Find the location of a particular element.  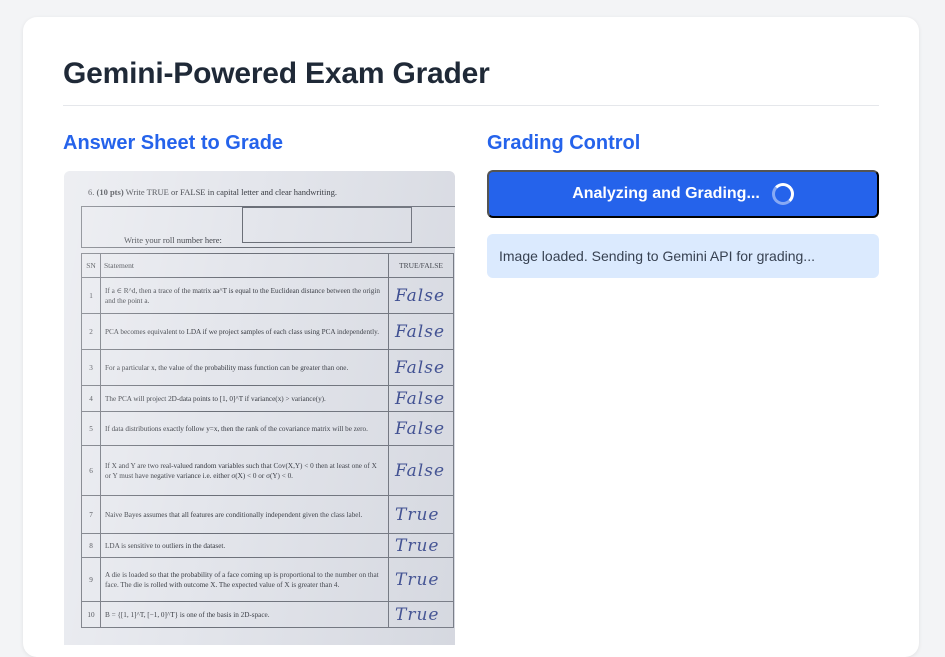

column-header-true-false: TRUE/FALSE is located at coordinates (421, 265).